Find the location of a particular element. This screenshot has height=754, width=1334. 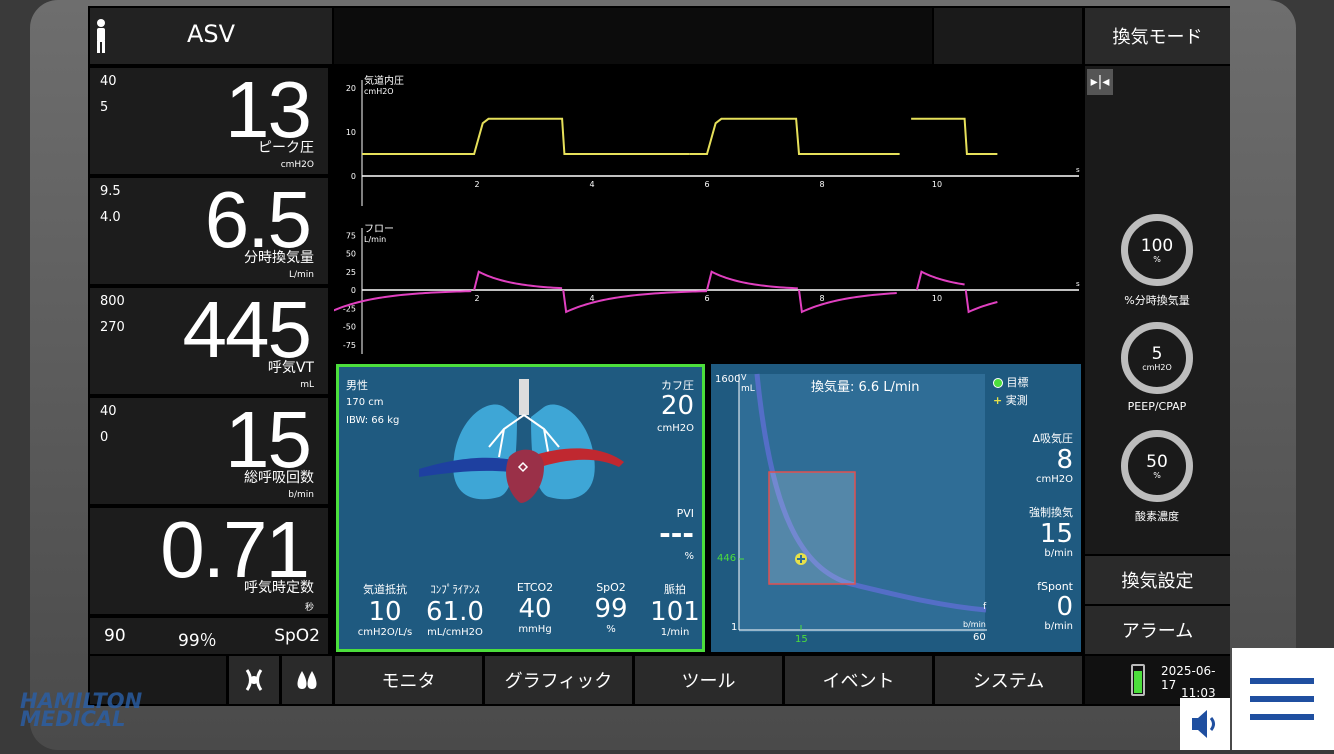

speaker-icon is located at coordinates (1203, 724).